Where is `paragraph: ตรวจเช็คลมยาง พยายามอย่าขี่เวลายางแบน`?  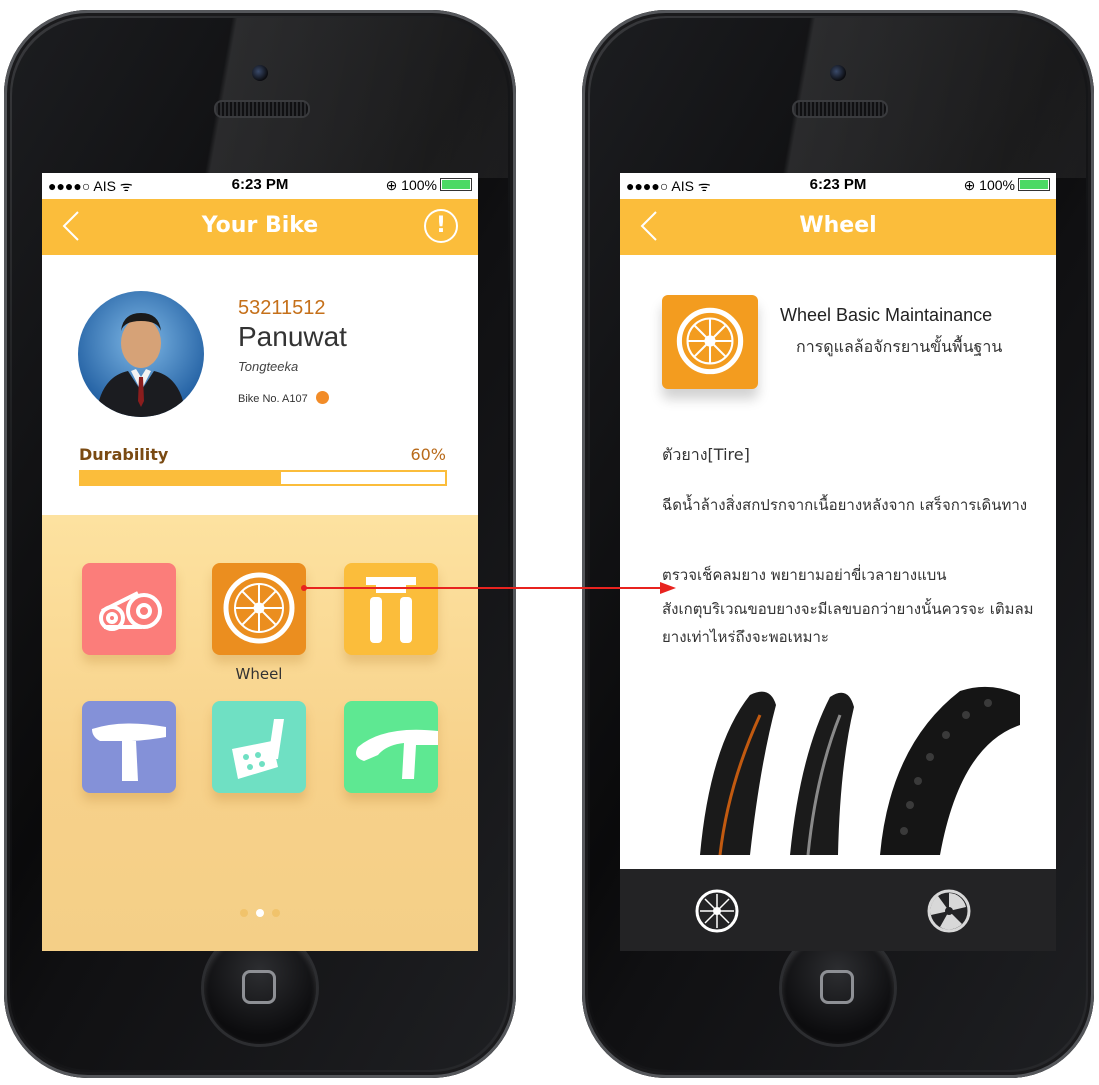 paragraph: ตรวจเช็คลมยาง พยายามอย่าขี่เวลายางแบน is located at coordinates (804, 575).